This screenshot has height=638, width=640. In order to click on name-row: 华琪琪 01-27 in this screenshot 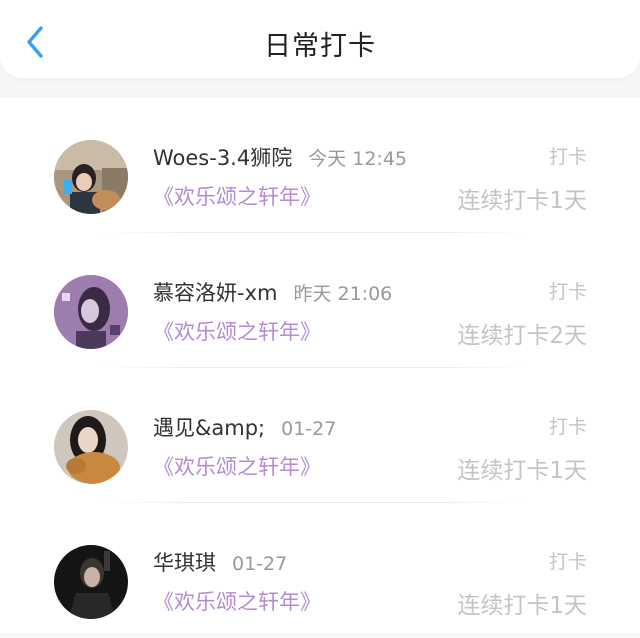, I will do `click(220, 562)`.